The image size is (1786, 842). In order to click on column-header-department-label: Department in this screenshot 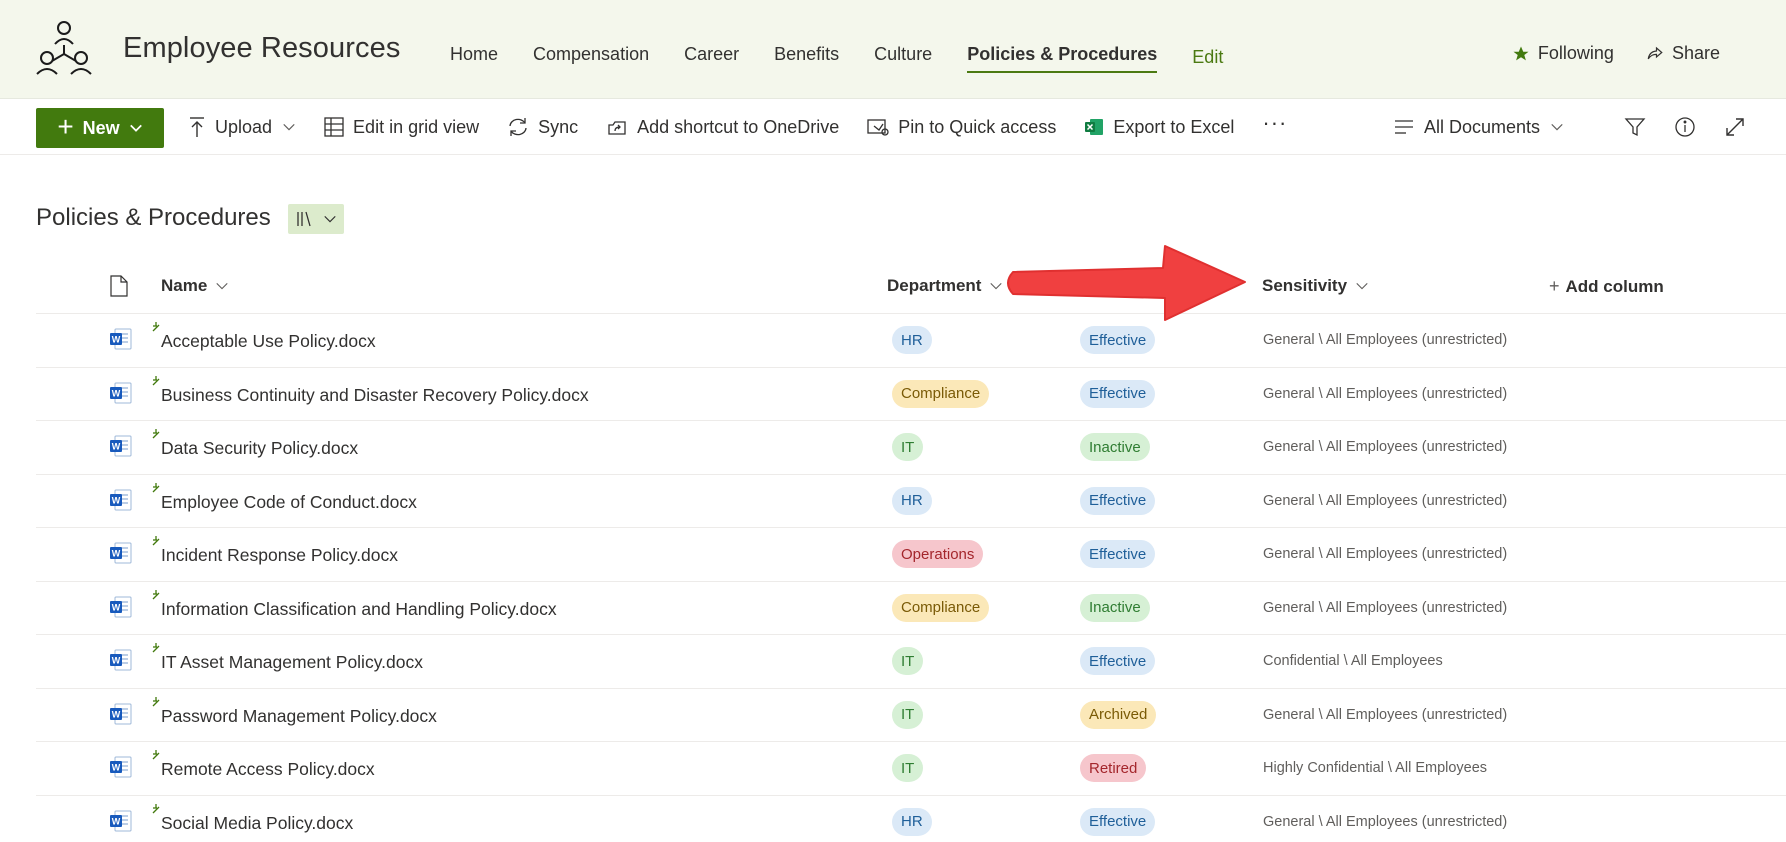, I will do `click(934, 285)`.